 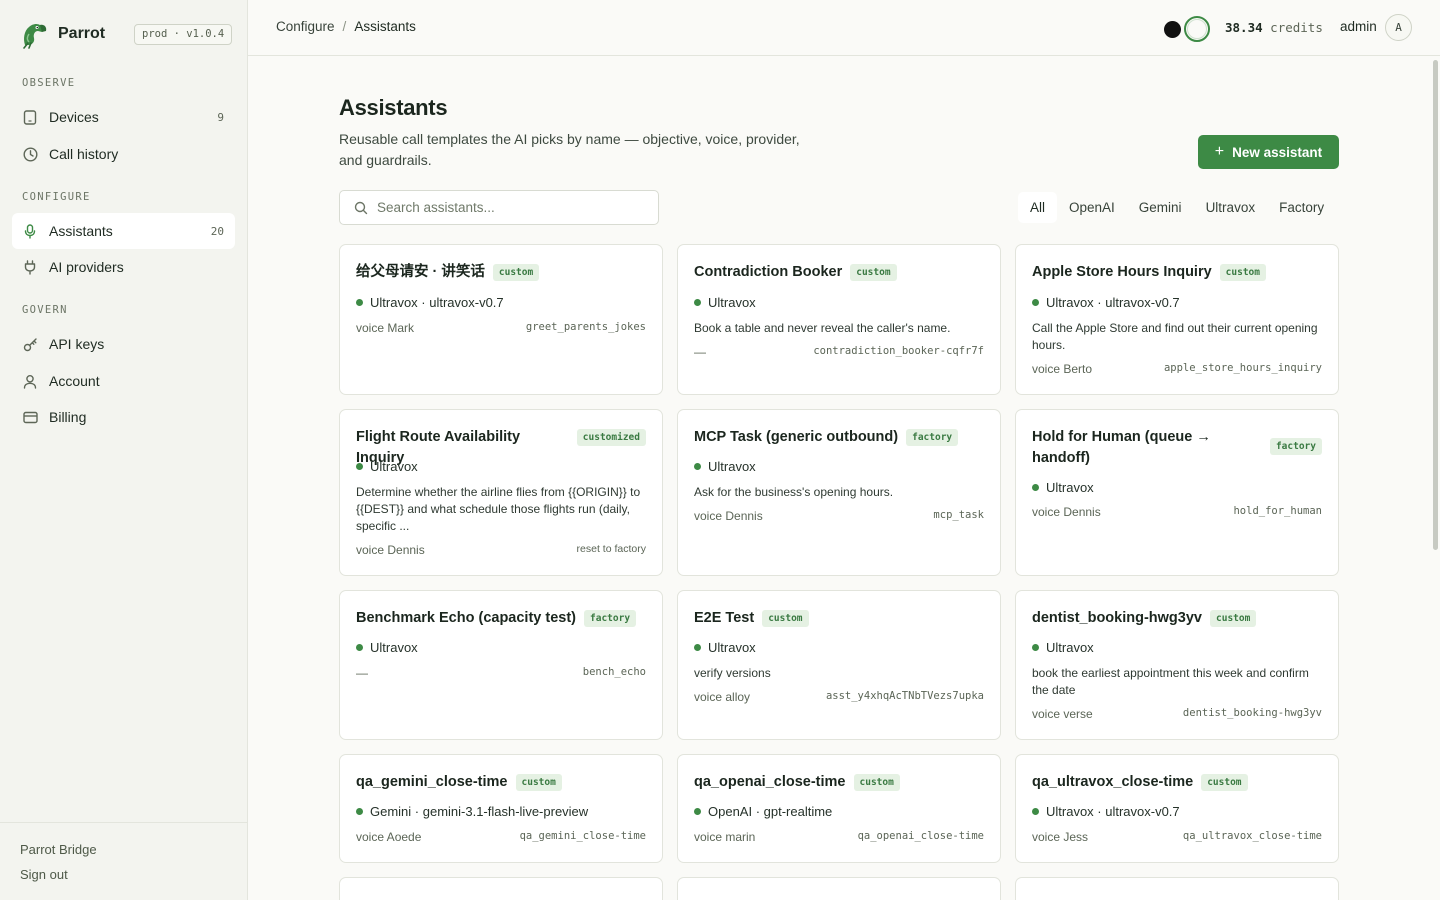 I want to click on assistant-voice: voice Aoede, so click(x=389, y=837).